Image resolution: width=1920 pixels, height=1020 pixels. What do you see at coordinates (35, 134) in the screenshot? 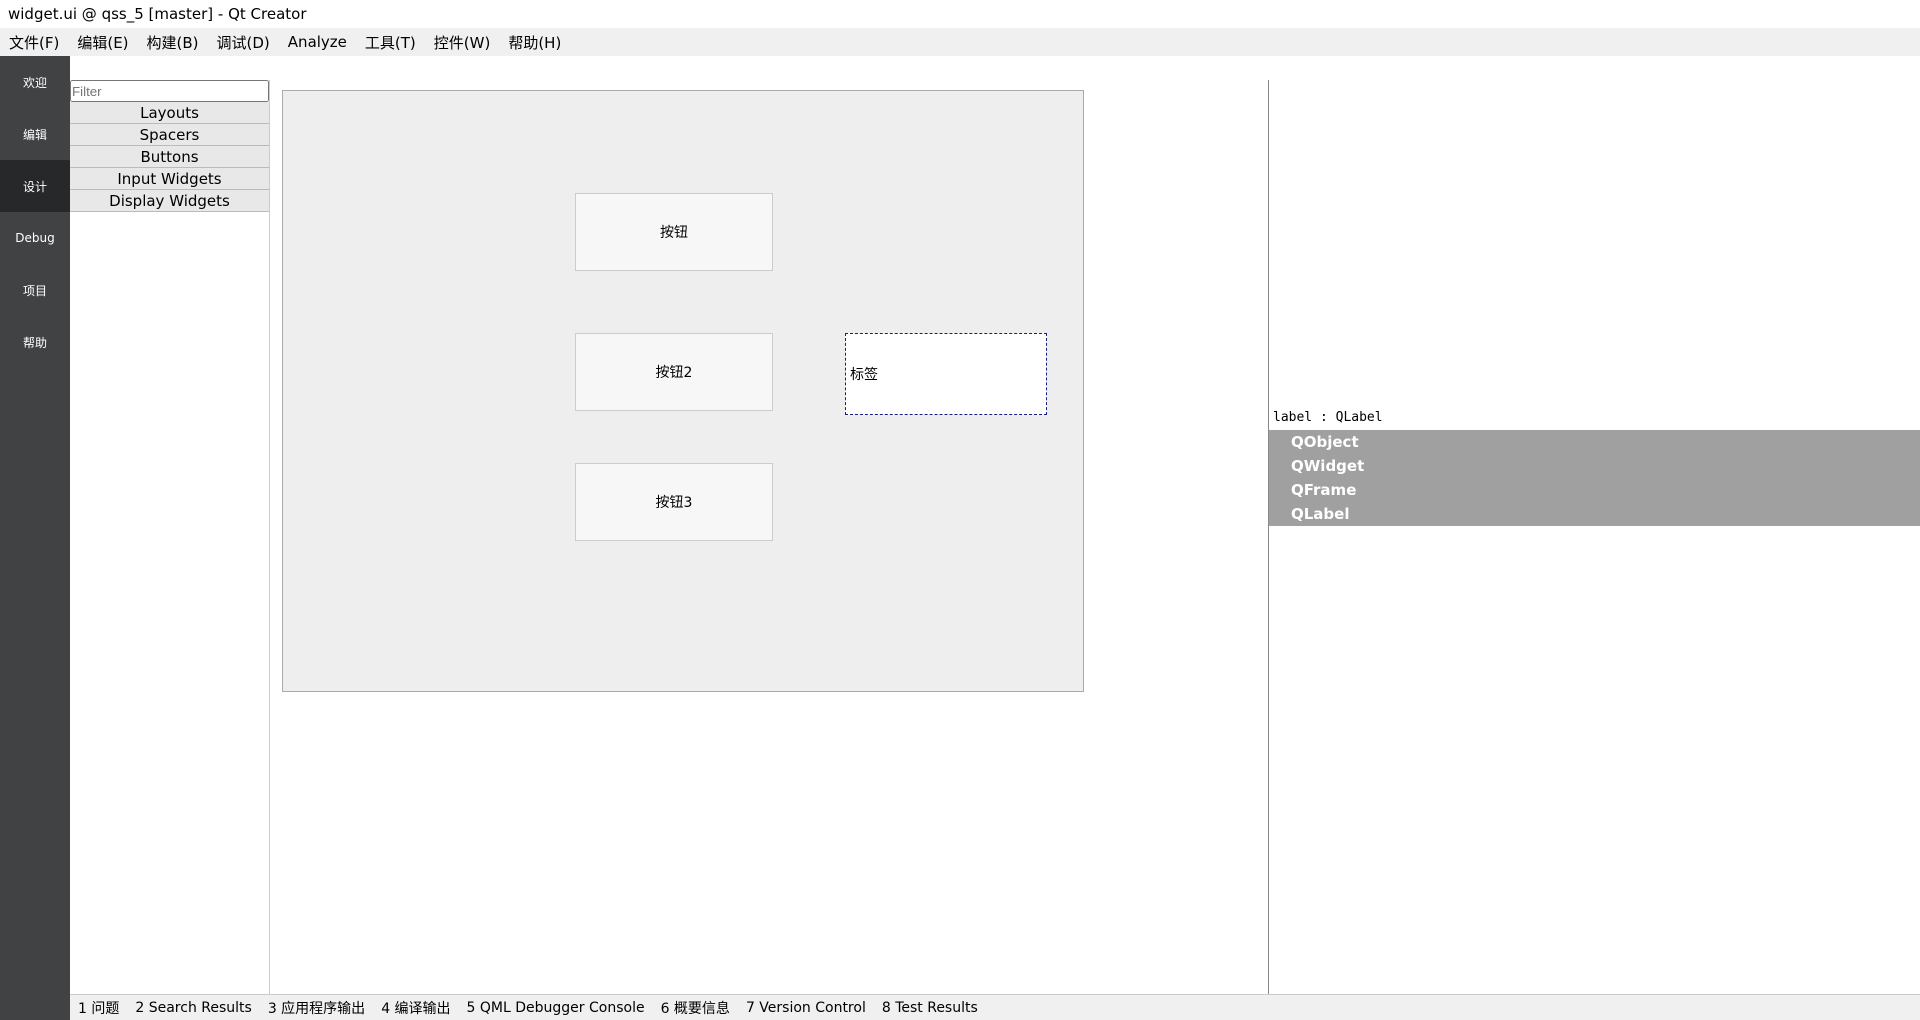
I see `mode-edit: 编辑` at bounding box center [35, 134].